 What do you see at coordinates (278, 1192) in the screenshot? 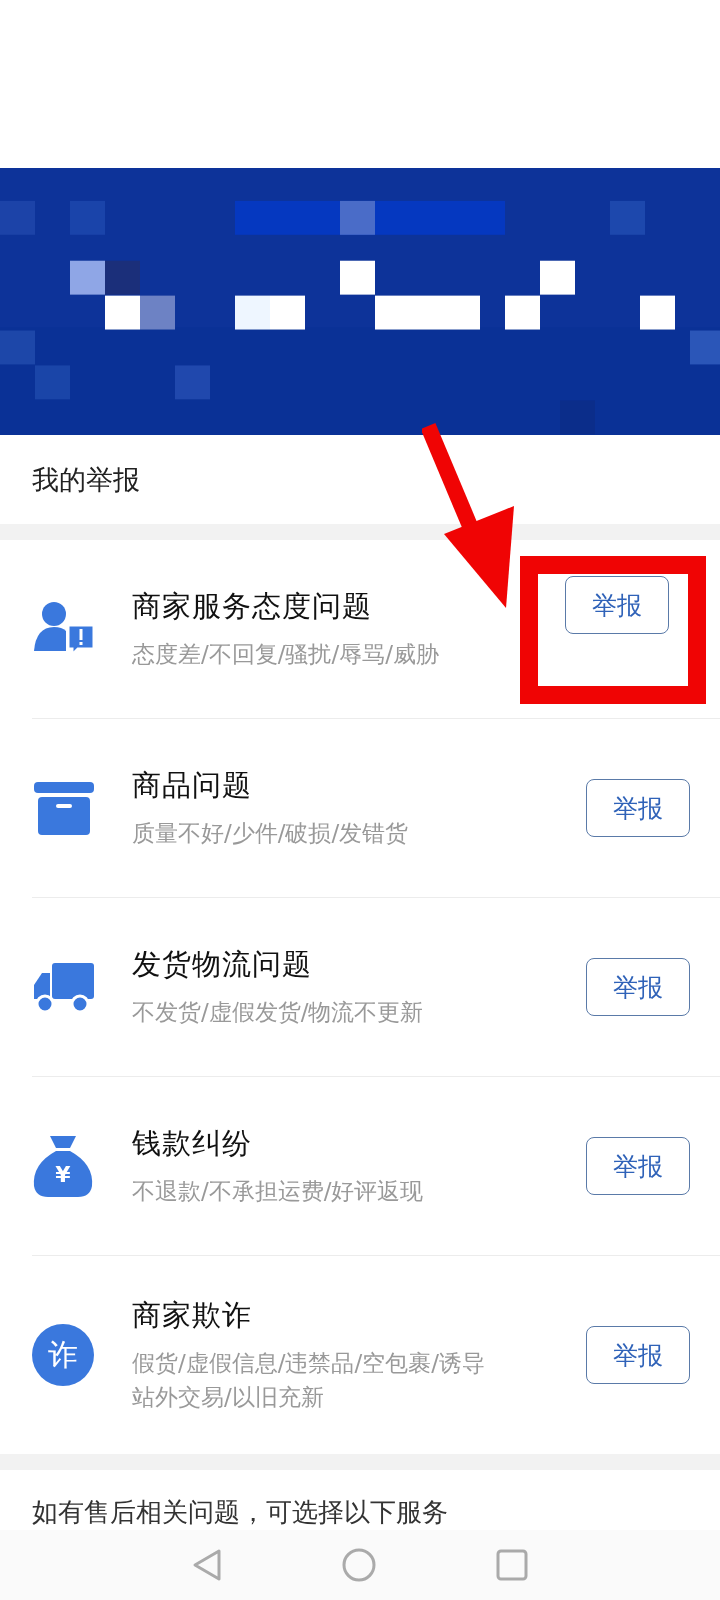
I see `item-description: 不退款/不承担运费/好评返现` at bounding box center [278, 1192].